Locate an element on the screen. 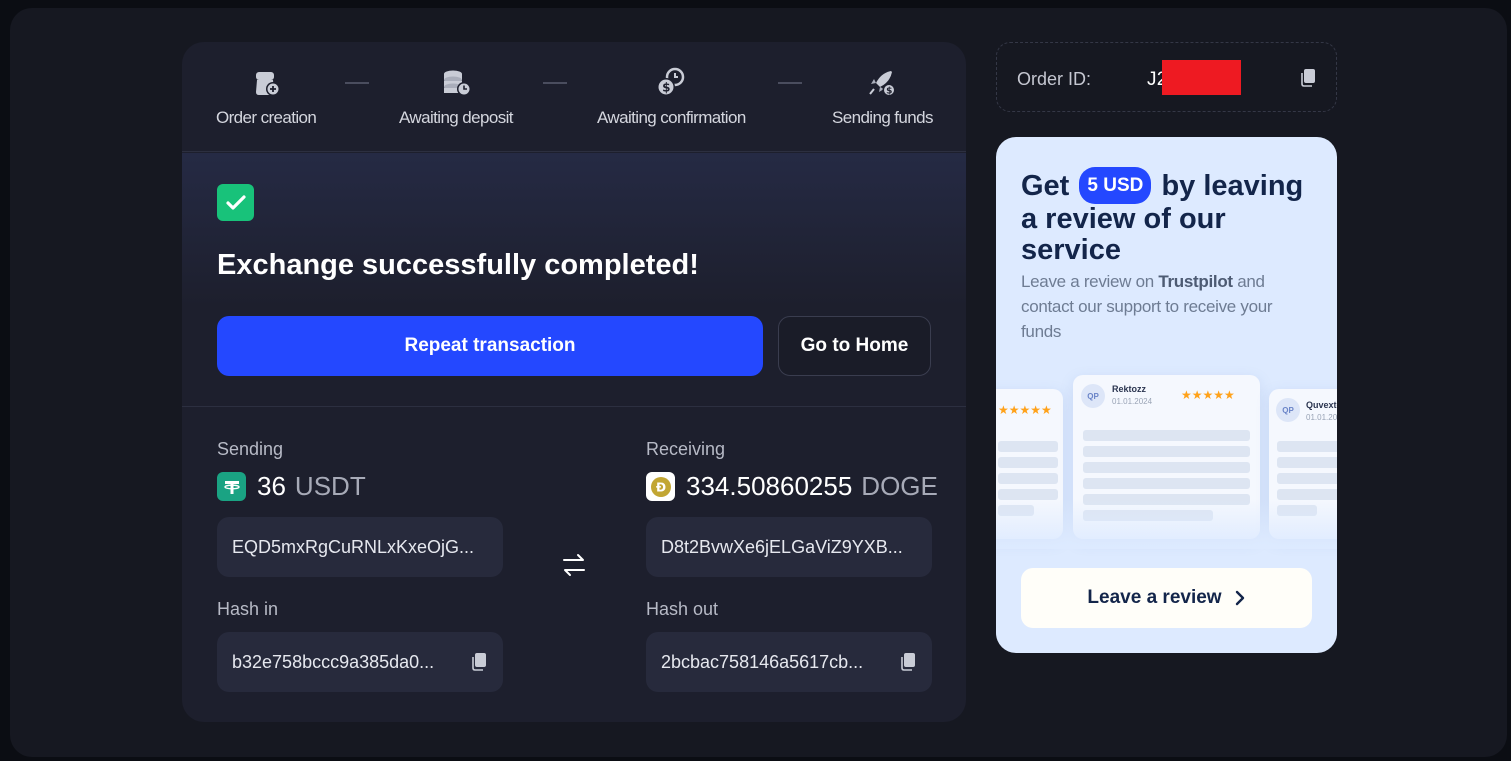  receiving-amount: Đ 334.50860255 DOGE is located at coordinates (792, 486).